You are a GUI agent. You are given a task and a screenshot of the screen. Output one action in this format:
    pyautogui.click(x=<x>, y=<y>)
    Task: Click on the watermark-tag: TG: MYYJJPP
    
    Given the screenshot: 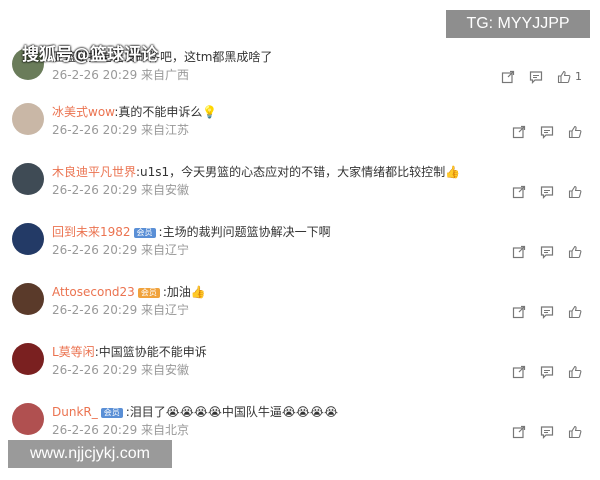 What is the action you would take?
    pyautogui.click(x=518, y=24)
    